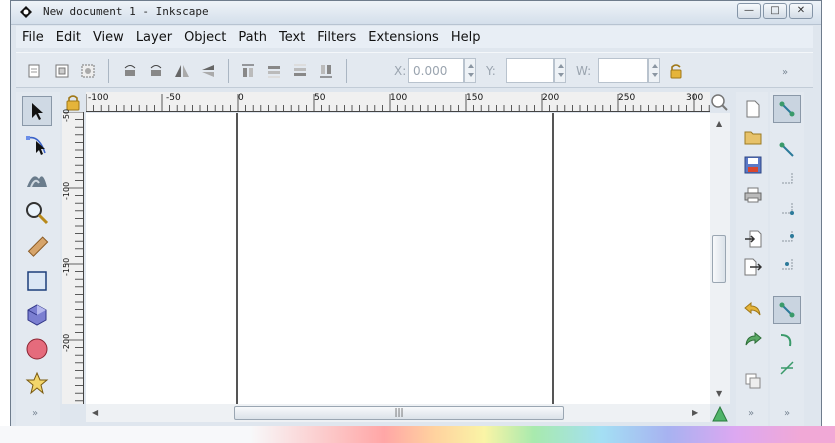  What do you see at coordinates (753, 339) in the screenshot?
I see `redo-icon` at bounding box center [753, 339].